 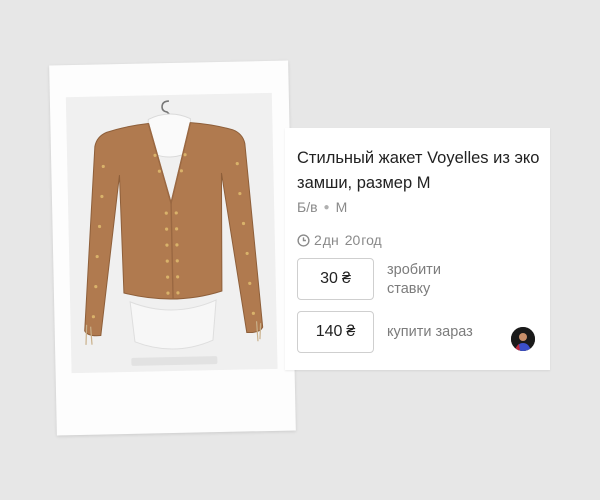 What do you see at coordinates (346, 278) in the screenshot?
I see `bid-currency: ₴` at bounding box center [346, 278].